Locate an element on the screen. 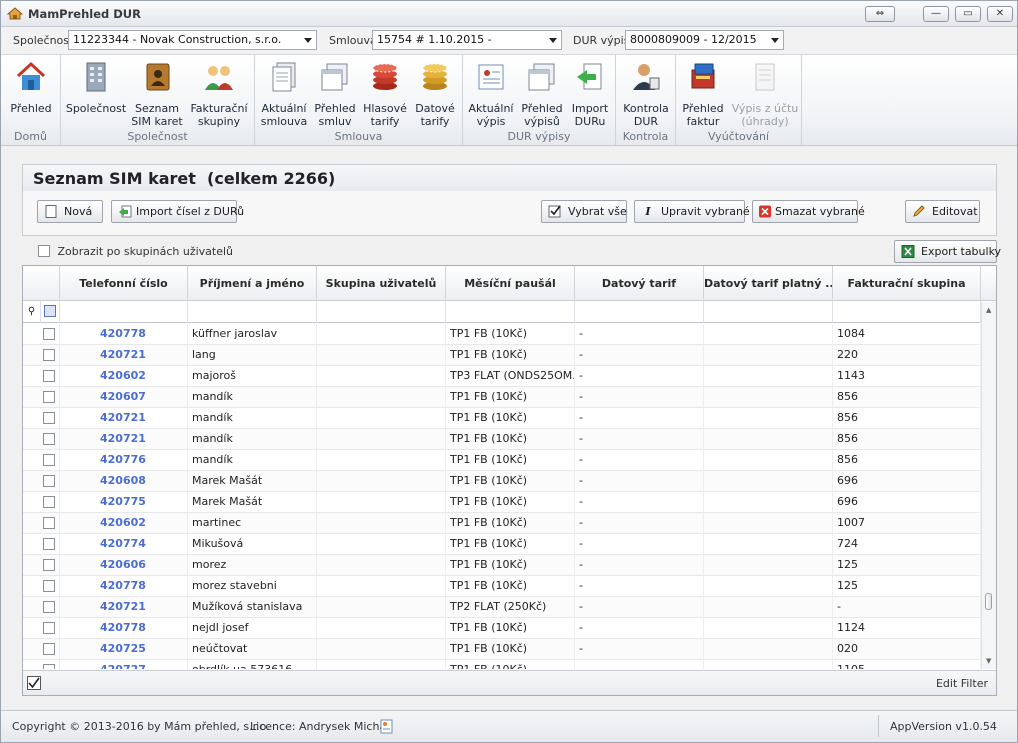 Image resolution: width=1018 pixels, height=743 pixels. filter-pin-icon: ⚲ is located at coordinates (32, 312).